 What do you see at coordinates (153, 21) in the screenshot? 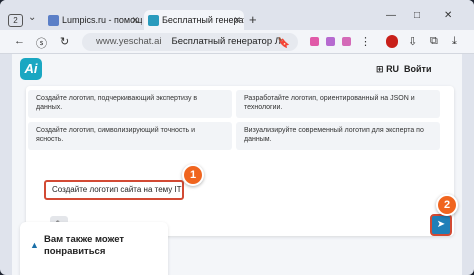
I see `yeschat-favicon-icon` at bounding box center [153, 21].